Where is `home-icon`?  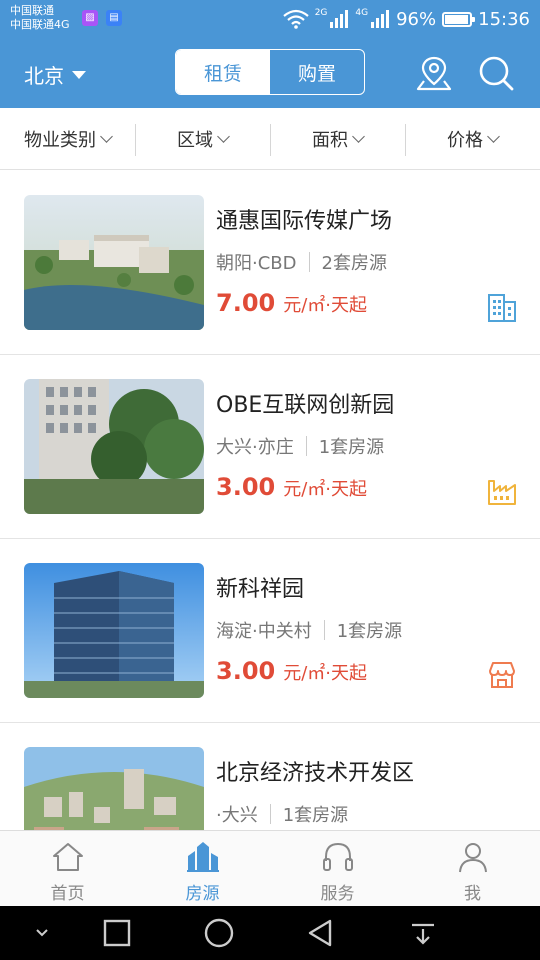 home-icon is located at coordinates (67, 857).